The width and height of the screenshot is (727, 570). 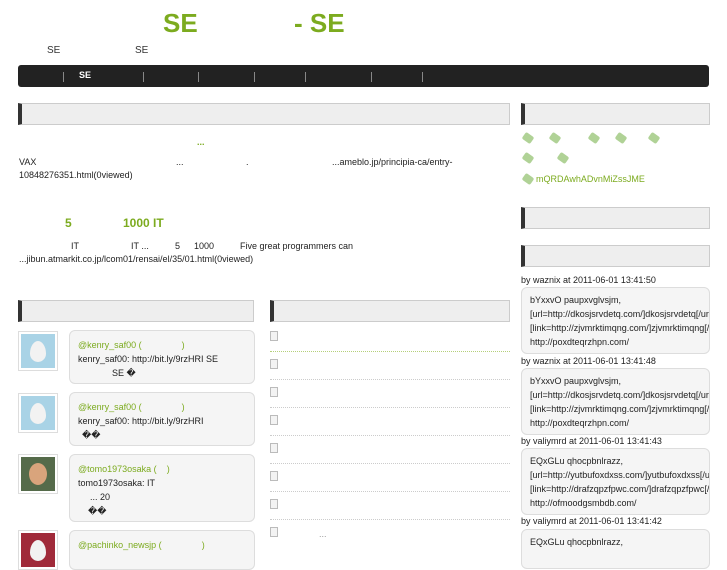 I want to click on comment-meta: by valiymrd at 2011-06-01 13:41:42, so click(x=591, y=521).